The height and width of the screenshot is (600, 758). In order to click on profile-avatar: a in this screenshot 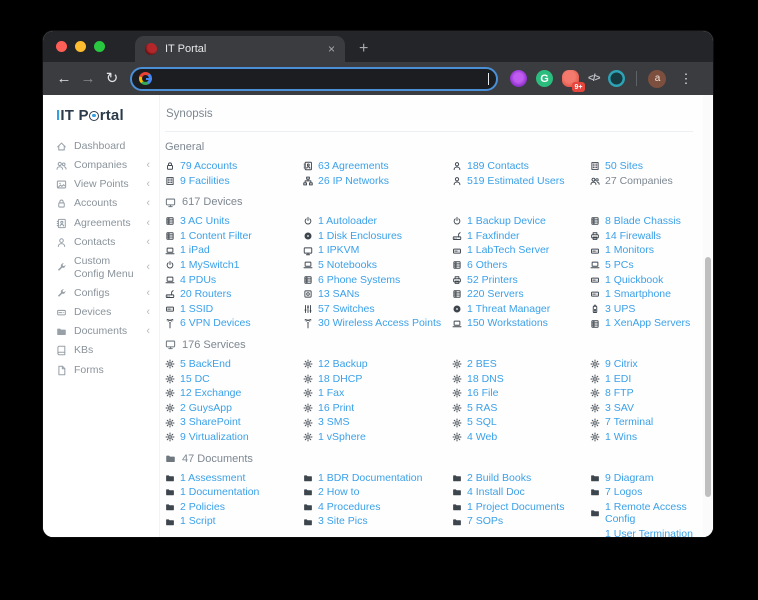, I will do `click(657, 78)`.